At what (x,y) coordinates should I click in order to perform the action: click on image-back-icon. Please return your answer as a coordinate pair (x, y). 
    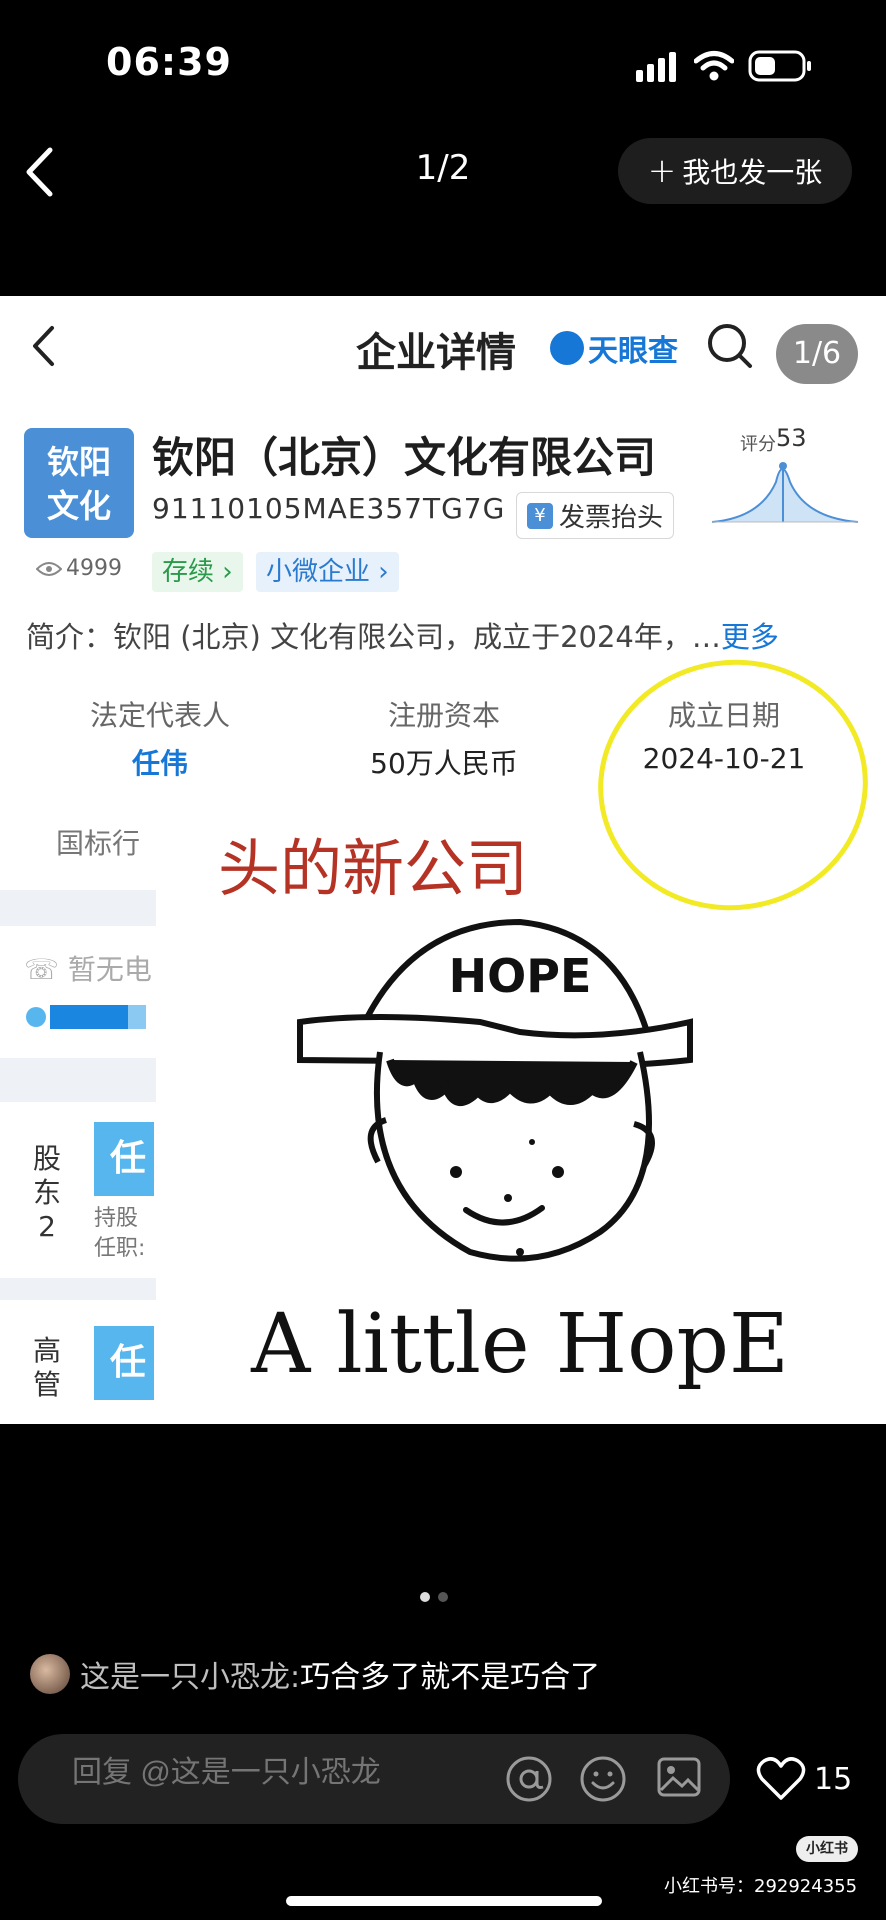
    Looking at the image, I should click on (43, 346).